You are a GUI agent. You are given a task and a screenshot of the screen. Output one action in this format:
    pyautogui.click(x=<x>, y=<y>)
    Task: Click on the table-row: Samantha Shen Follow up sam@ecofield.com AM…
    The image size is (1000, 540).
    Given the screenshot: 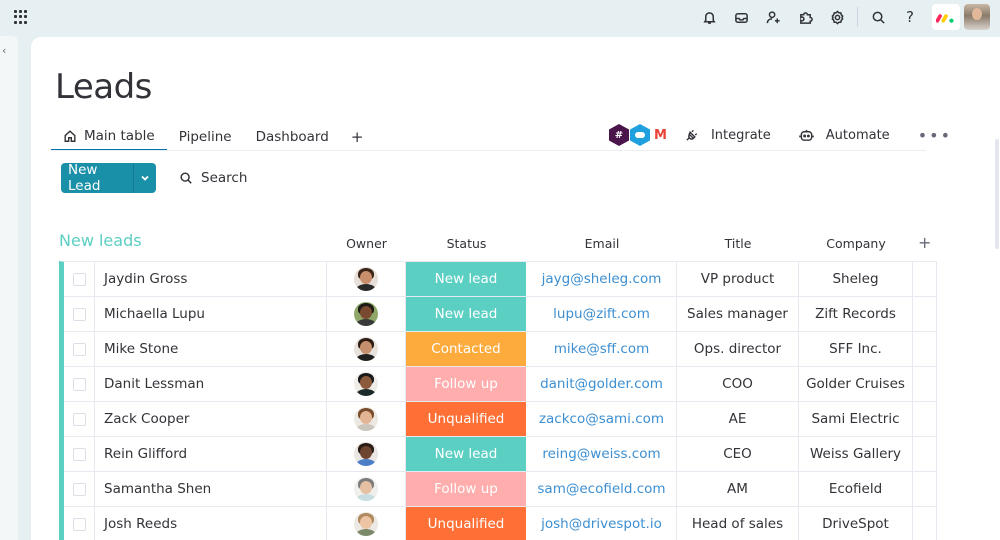 What is the action you would take?
    pyautogui.click(x=500, y=489)
    